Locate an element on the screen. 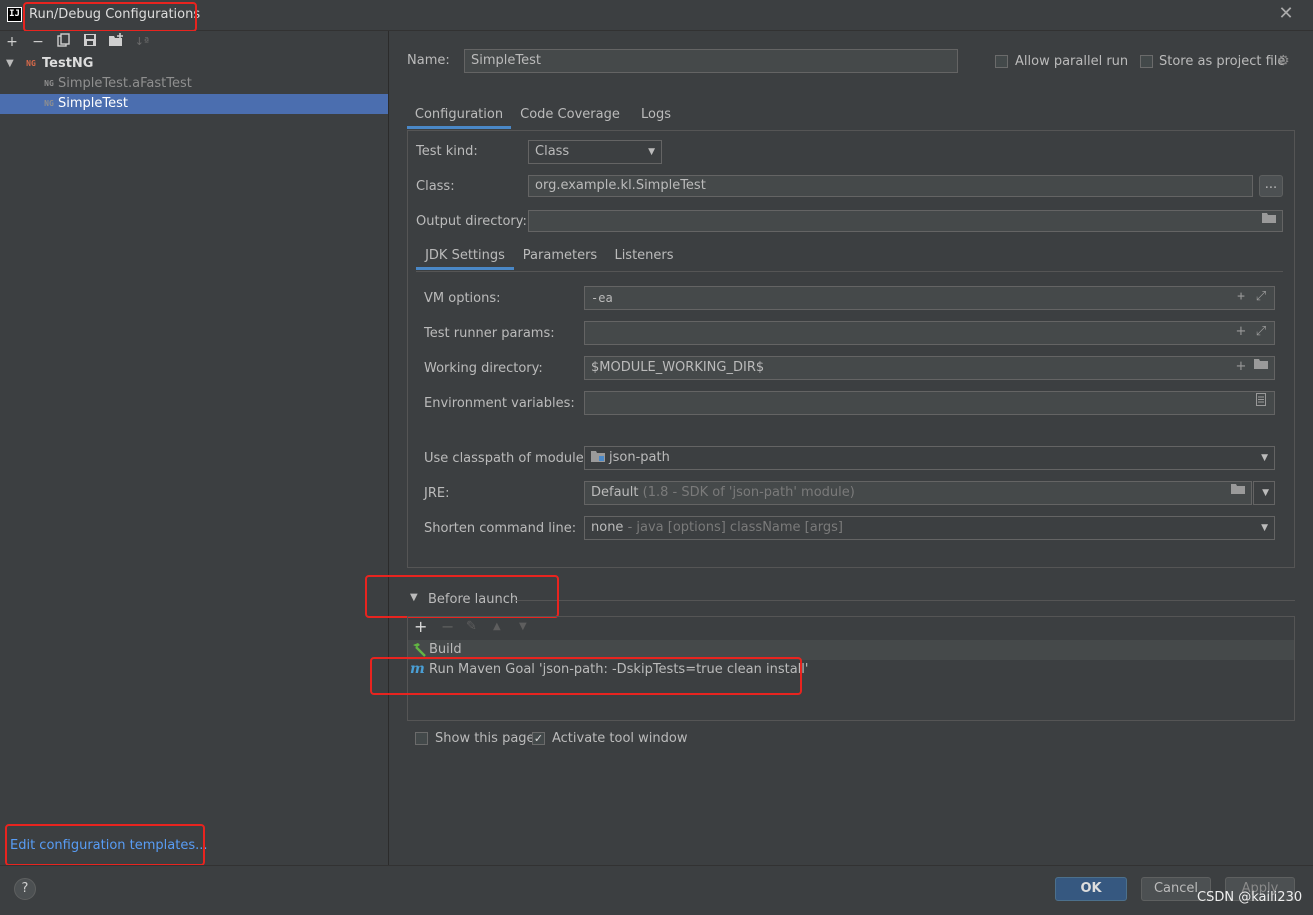  test-kind-select: Class ▼ is located at coordinates (595, 152).